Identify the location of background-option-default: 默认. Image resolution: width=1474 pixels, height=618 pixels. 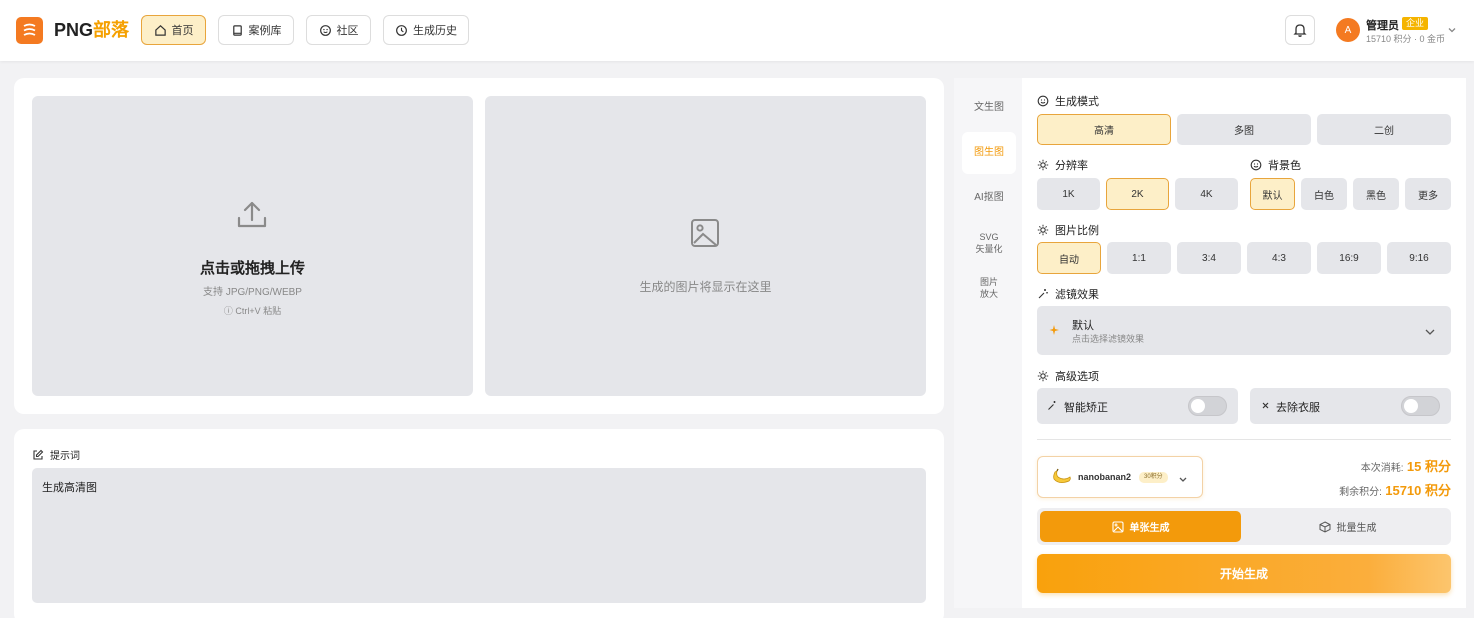
(1272, 194).